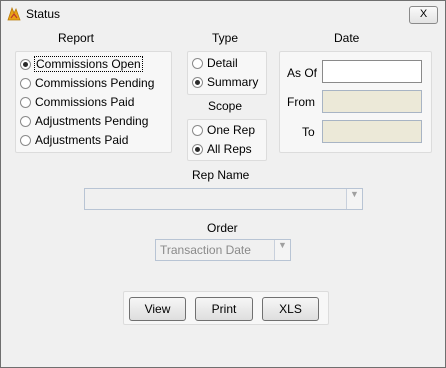 This screenshot has width=446, height=368. What do you see at coordinates (423, 15) in the screenshot?
I see `close-button: X` at bounding box center [423, 15].